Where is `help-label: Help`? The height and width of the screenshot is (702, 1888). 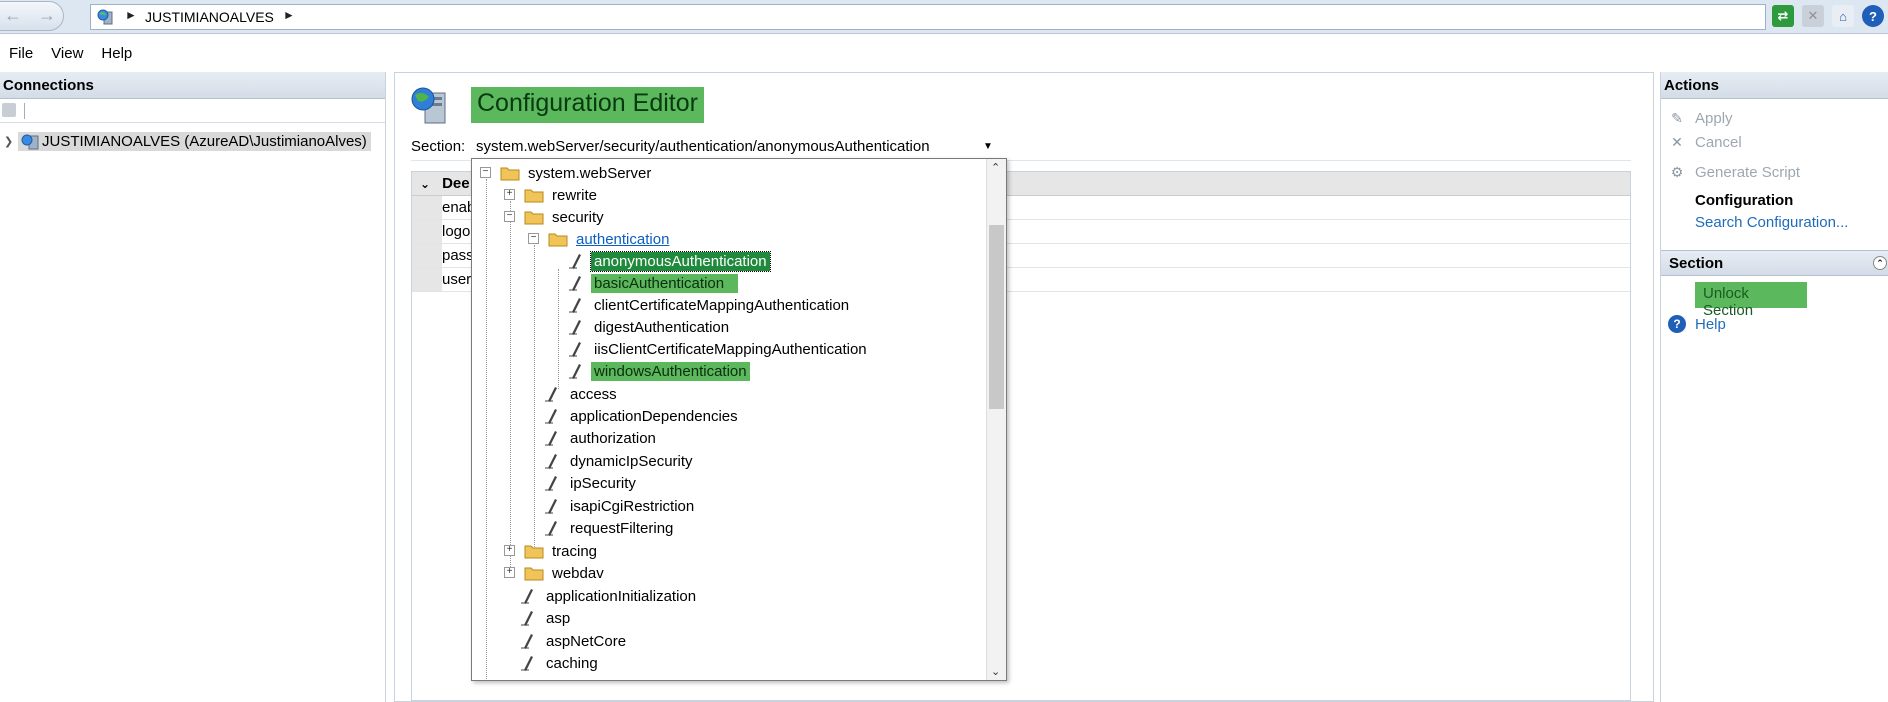 help-label: Help is located at coordinates (1710, 324).